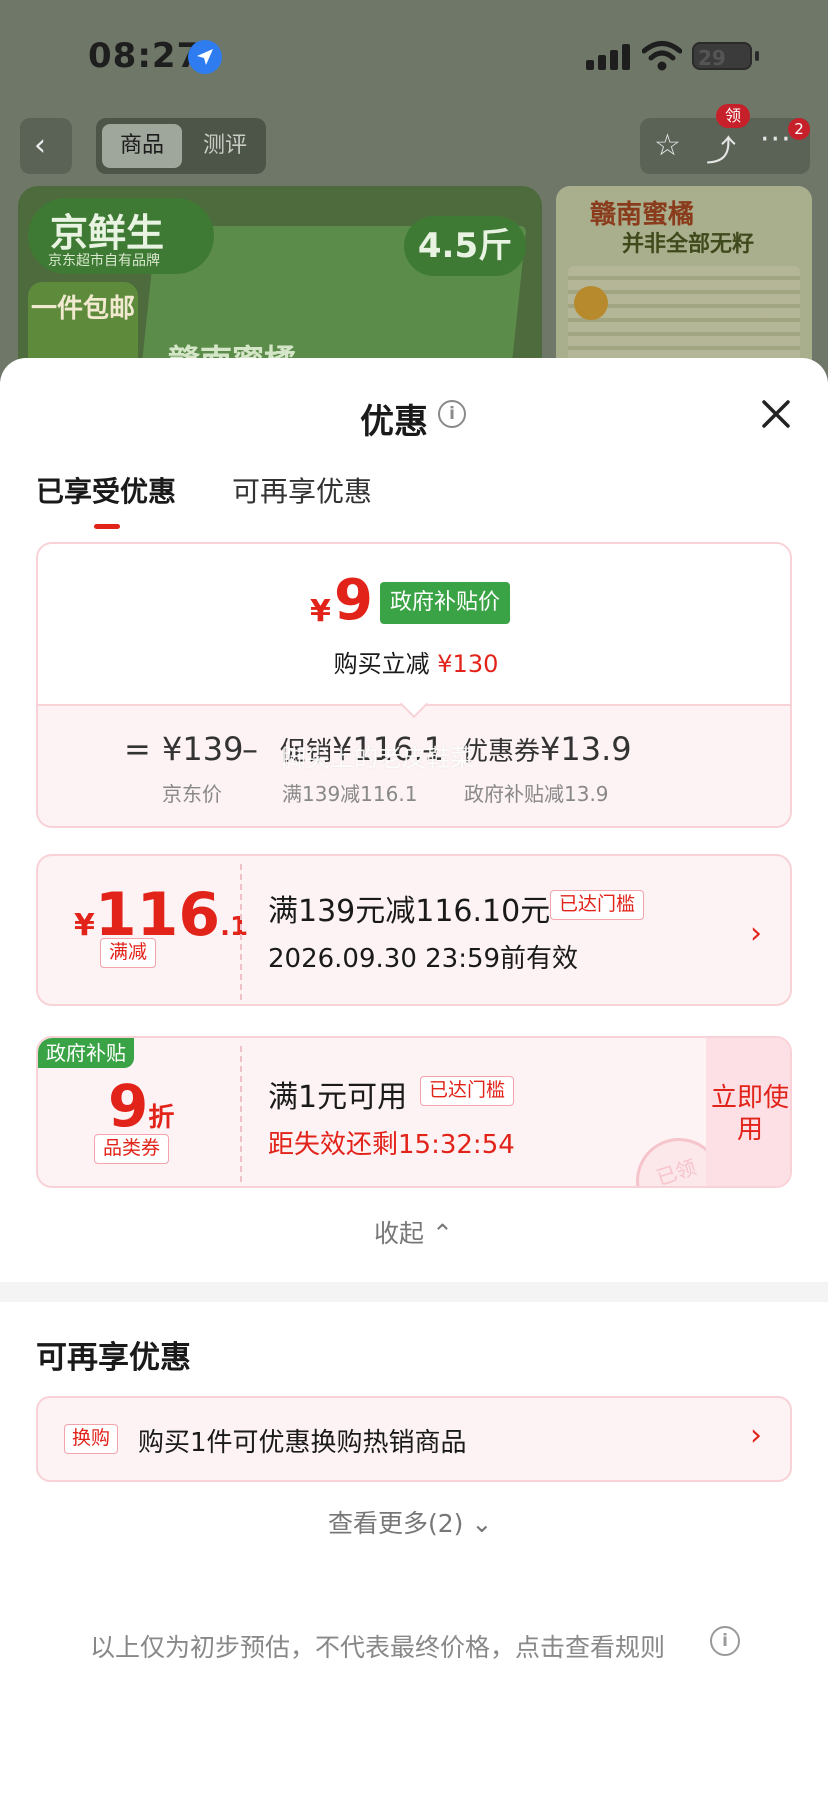 The height and width of the screenshot is (1795, 828). What do you see at coordinates (396, 1523) in the screenshot?
I see `see-more-label: 查看更多(2)` at bounding box center [396, 1523].